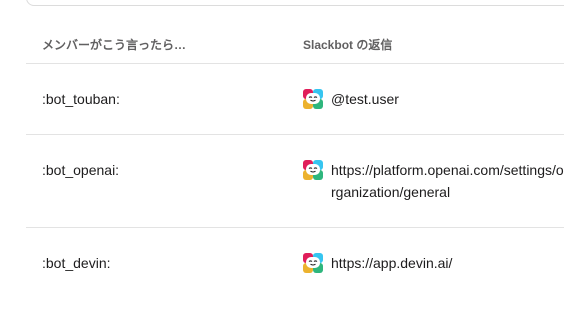 This screenshot has height=320, width=564. What do you see at coordinates (295, 3) in the screenshot?
I see `search-box-edge` at bounding box center [295, 3].